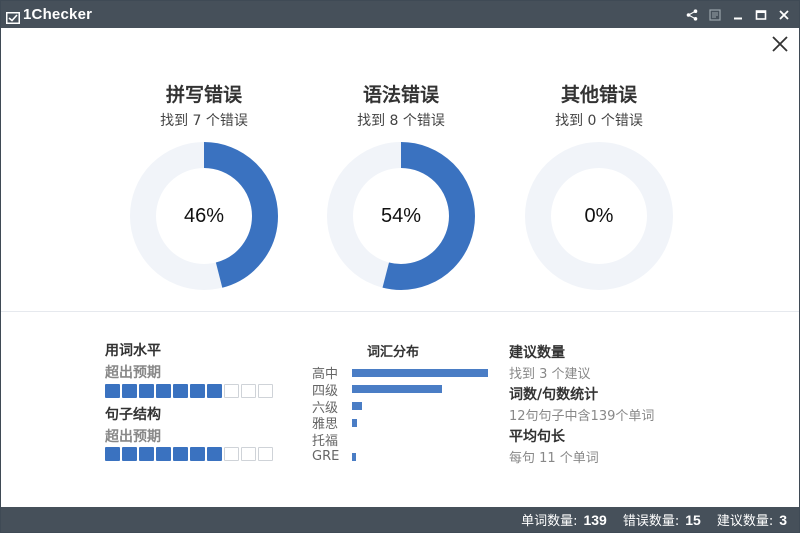  I want to click on vocab-row: 雅思, so click(334, 423).